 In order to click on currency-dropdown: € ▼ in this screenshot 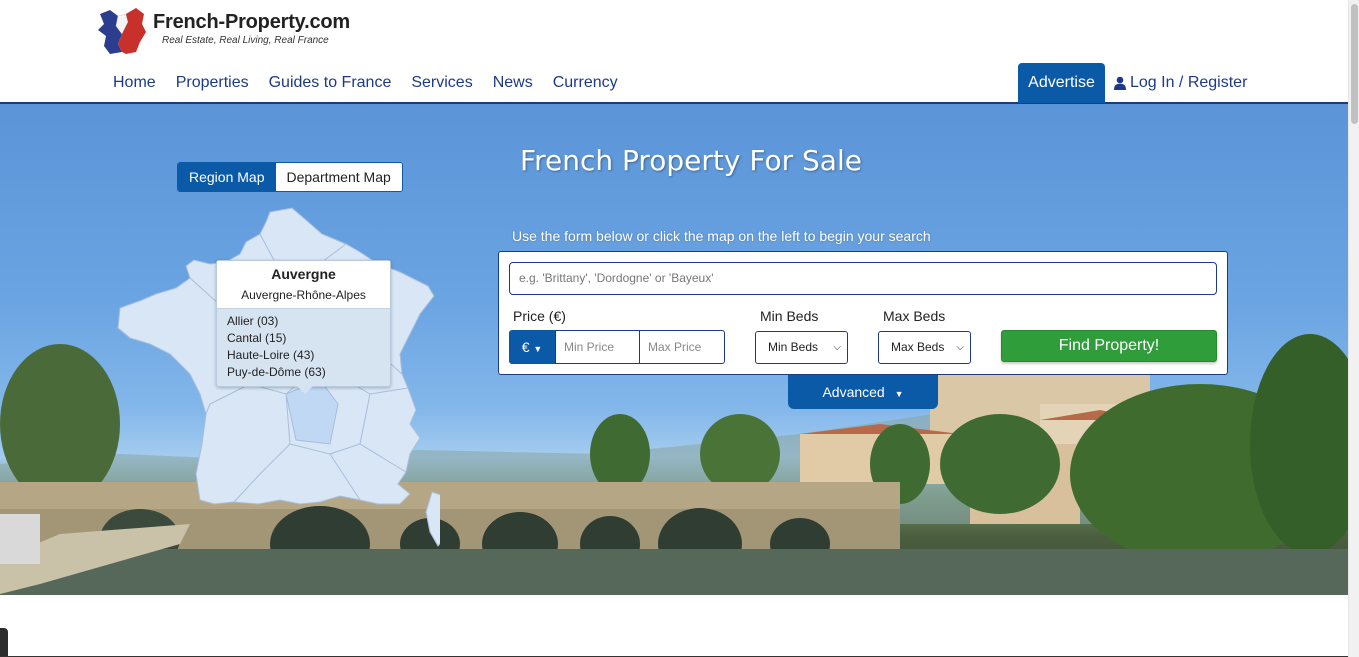, I will do `click(532, 347)`.